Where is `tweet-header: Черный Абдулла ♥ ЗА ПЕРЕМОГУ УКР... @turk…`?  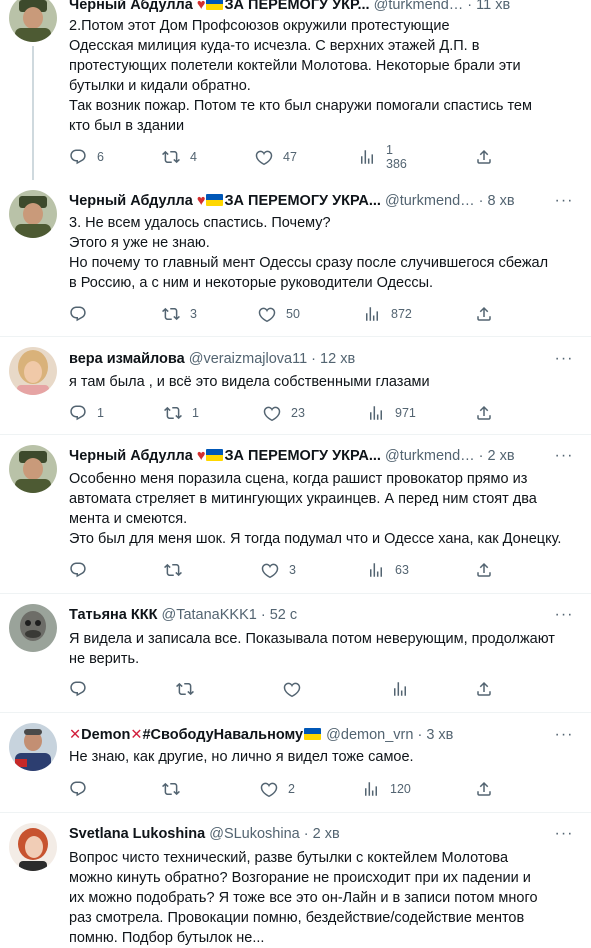 tweet-header: Черный Абдулла ♥ ЗА ПЕРЕМОГУ УКР... @turk… is located at coordinates (310, 7).